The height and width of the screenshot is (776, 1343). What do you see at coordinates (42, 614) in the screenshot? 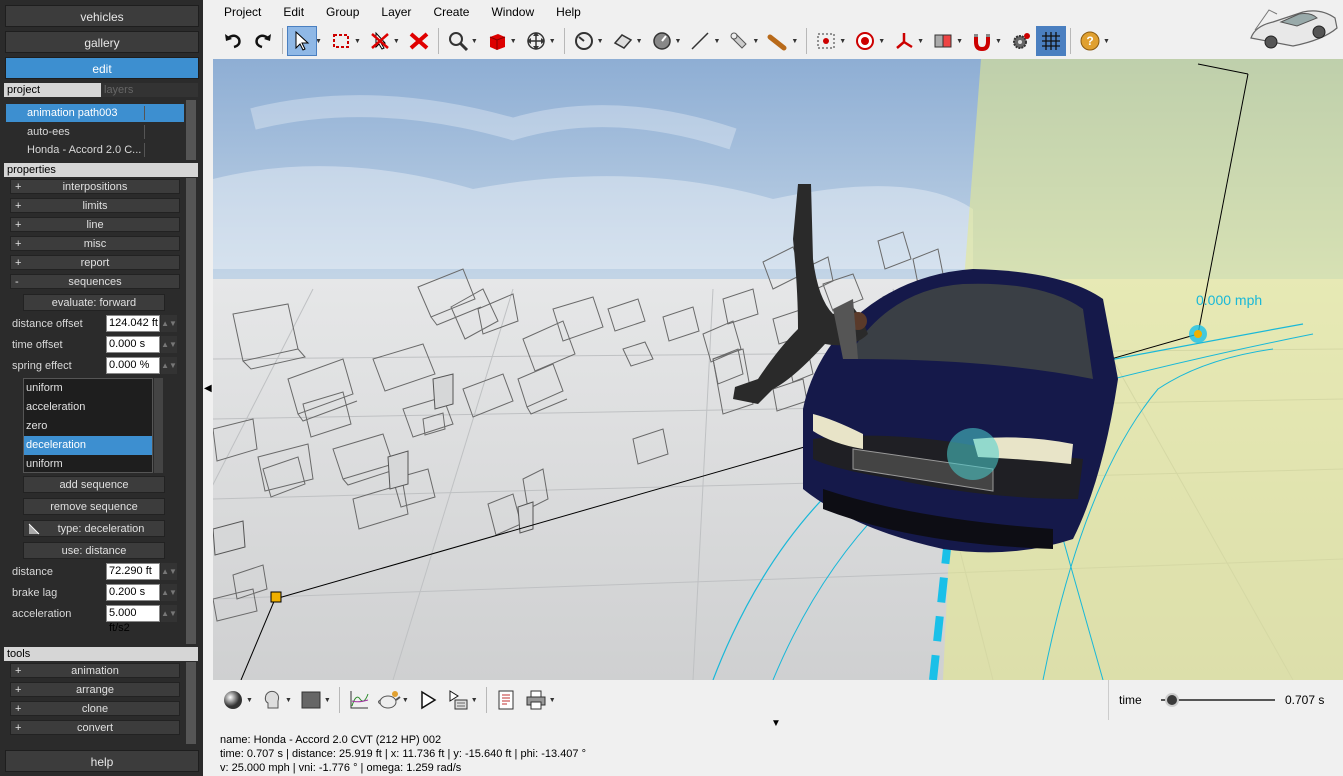
I see `acceleration-label: acceleration` at bounding box center [42, 614].